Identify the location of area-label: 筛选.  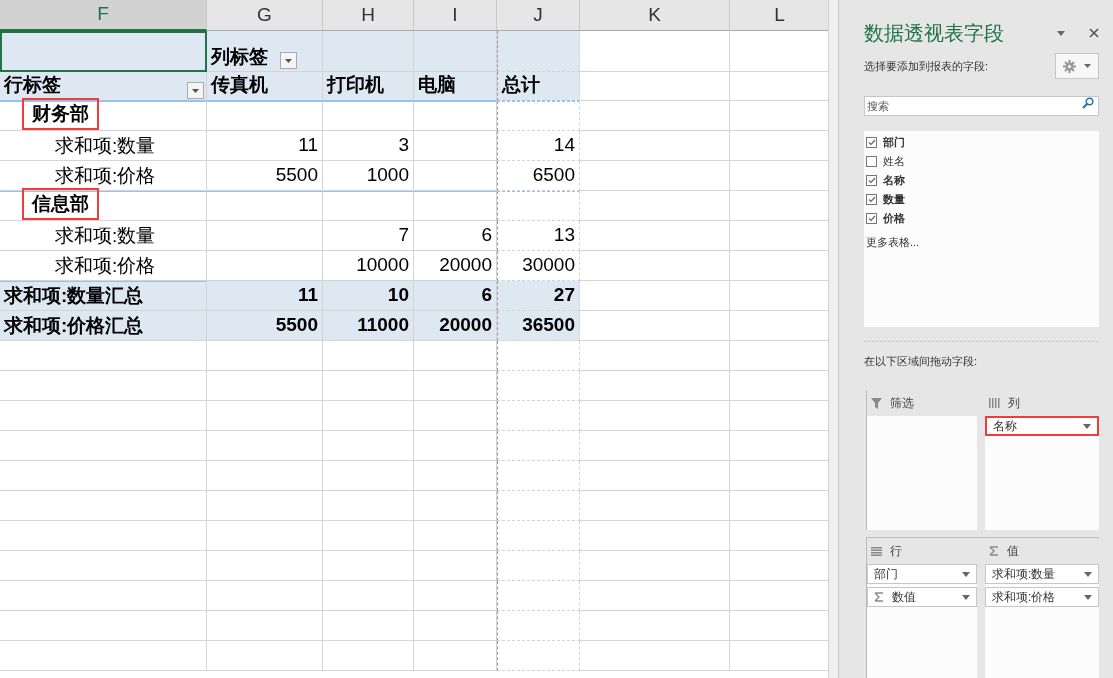
(902, 403).